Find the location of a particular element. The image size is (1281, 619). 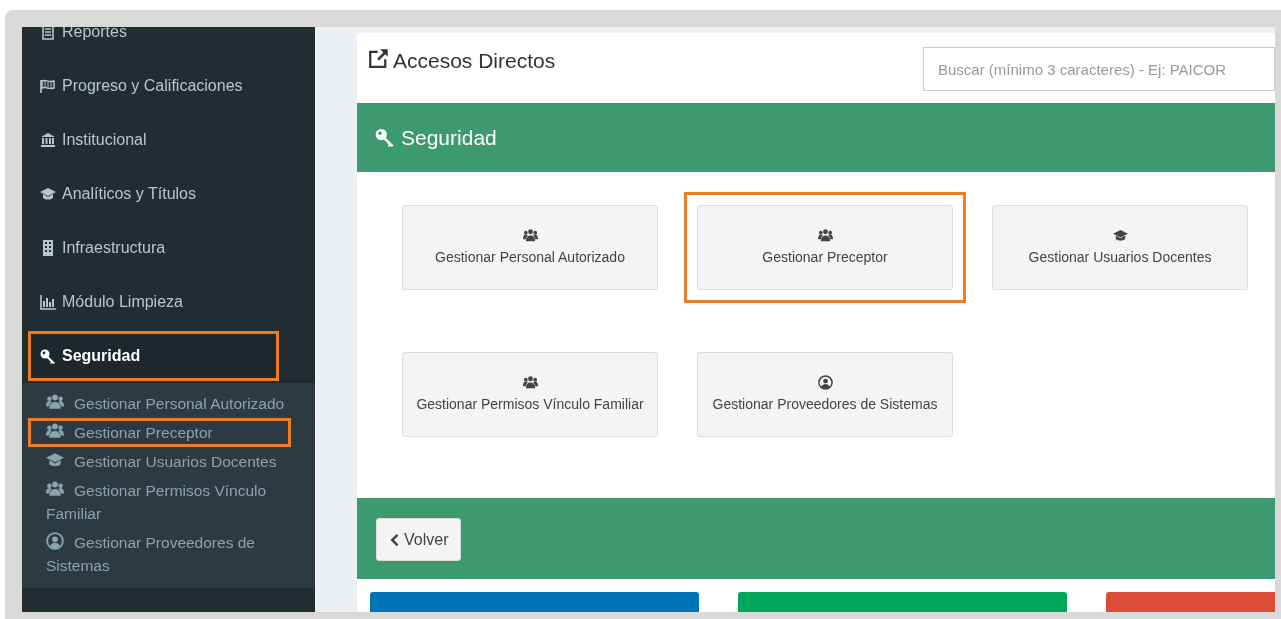

section-title: Seguridad is located at coordinates (449, 137).